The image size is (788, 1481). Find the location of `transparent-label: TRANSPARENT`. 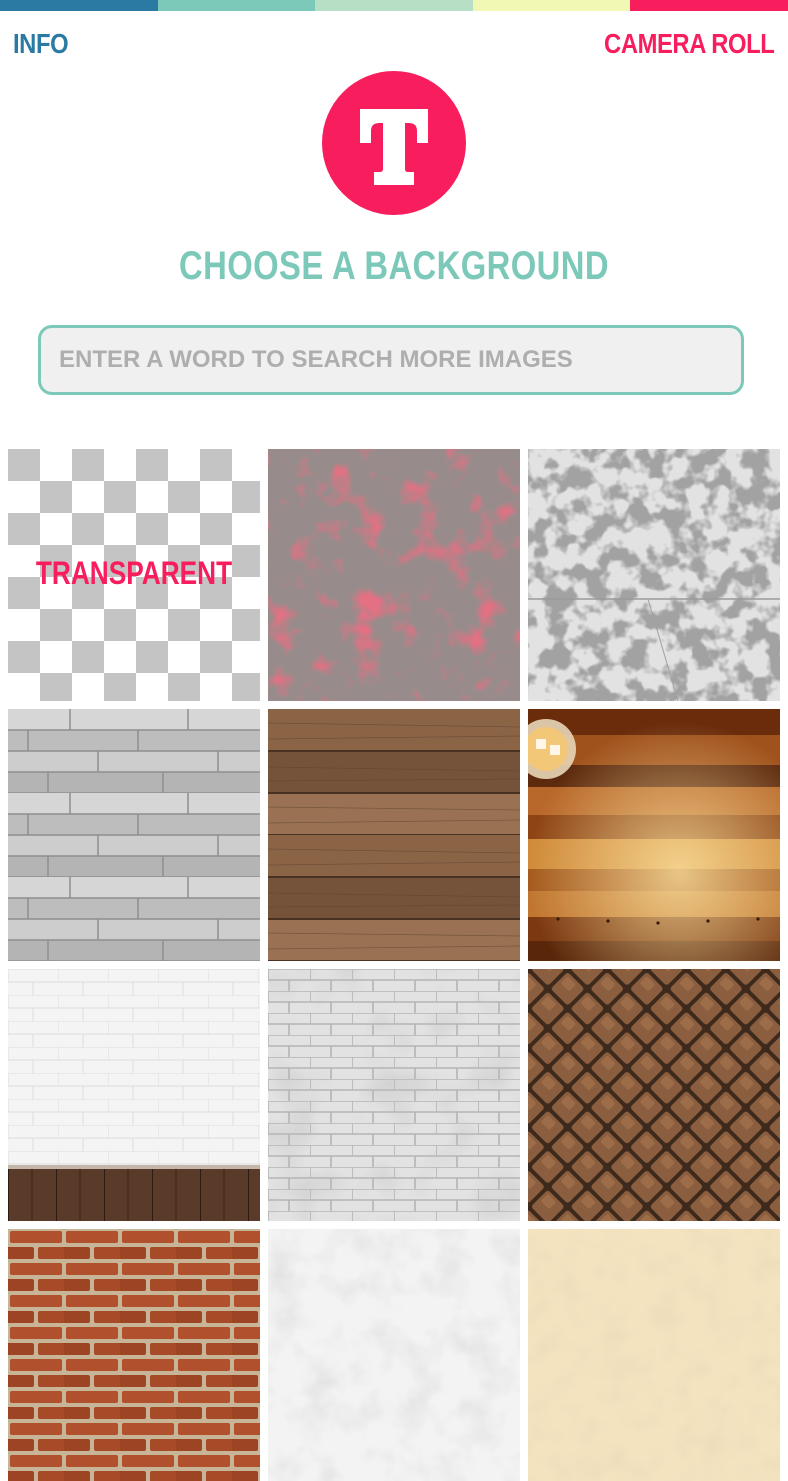

transparent-label: TRANSPARENT is located at coordinates (134, 573).